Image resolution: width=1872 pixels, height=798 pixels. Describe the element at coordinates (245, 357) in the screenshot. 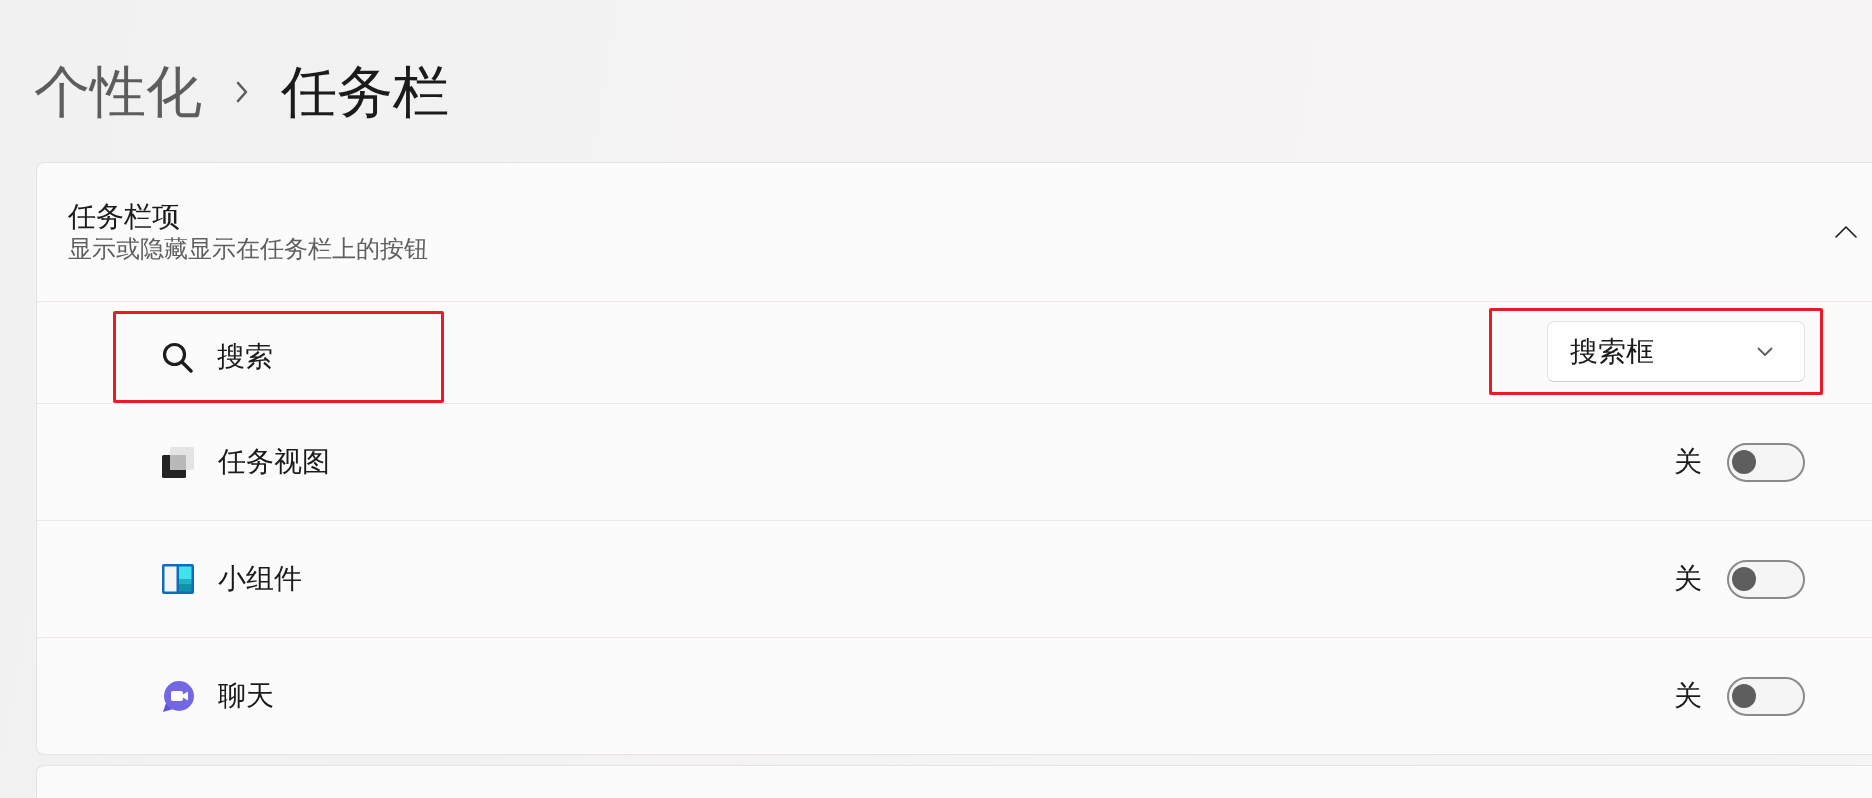

I see `setting-label: 搜索` at that location.